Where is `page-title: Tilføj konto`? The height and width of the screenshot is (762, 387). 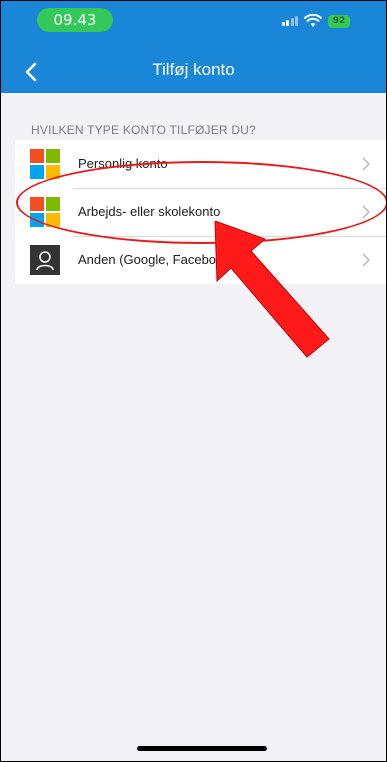
page-title: Tilføj konto is located at coordinates (193, 69).